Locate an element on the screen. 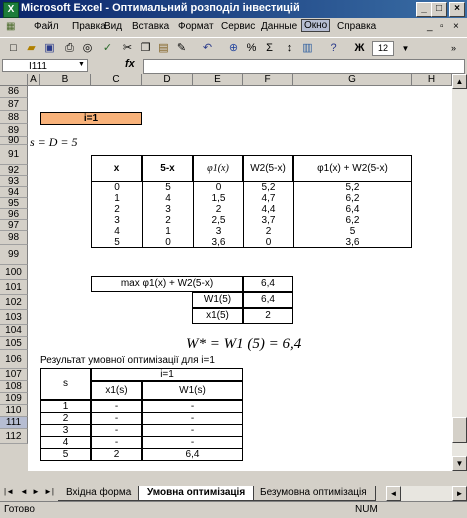 The width and height of the screenshot is (467, 518). table1-header-5-x: 5-x is located at coordinates (167, 168).